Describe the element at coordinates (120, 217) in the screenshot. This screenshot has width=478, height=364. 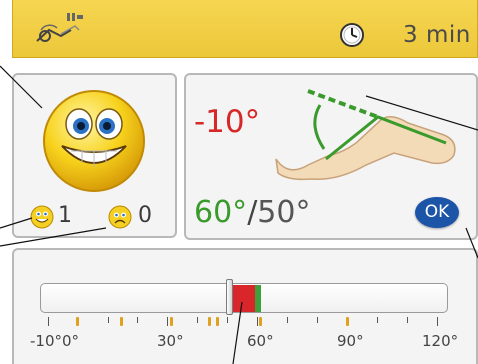
I see `small-sad-smiley-icon` at that location.